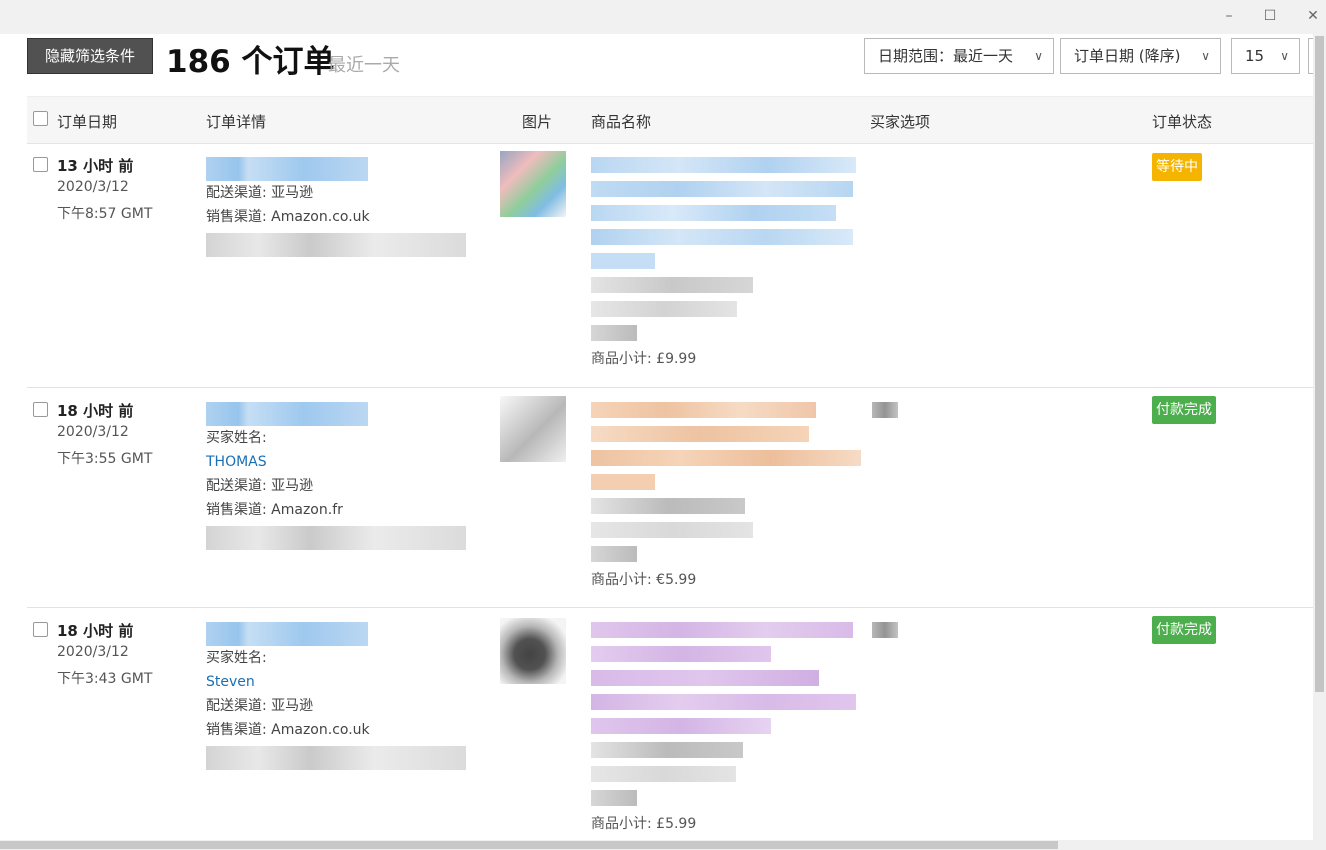 This screenshot has height=850, width=1326. I want to click on sort-dropdown: 订单日期 (降序) ∨, so click(1140, 56).